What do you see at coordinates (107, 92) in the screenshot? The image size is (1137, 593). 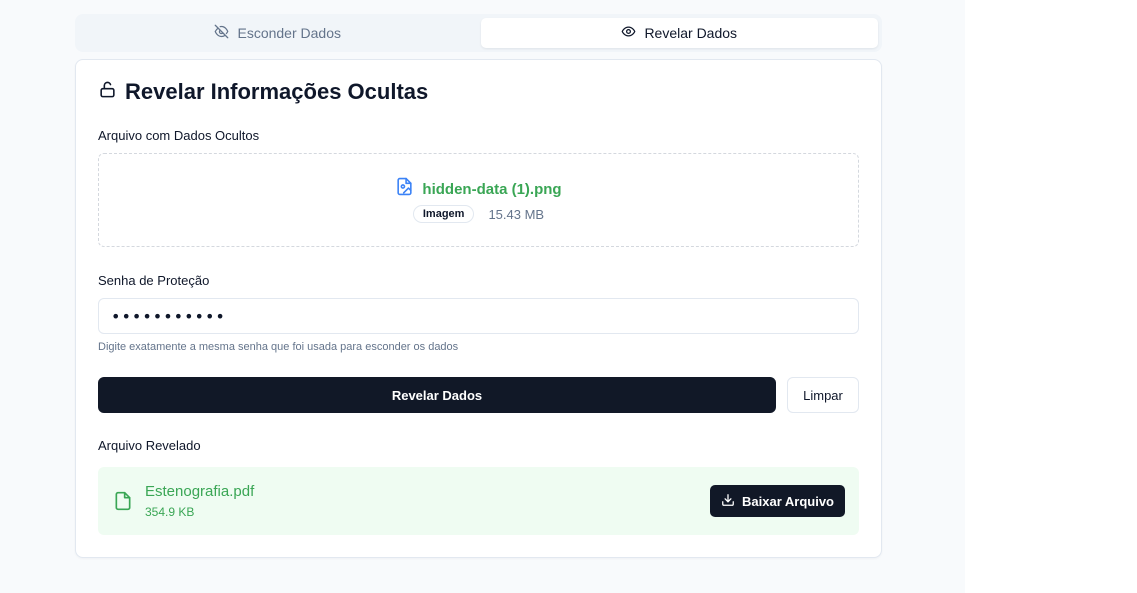 I see `unlock-icon` at bounding box center [107, 92].